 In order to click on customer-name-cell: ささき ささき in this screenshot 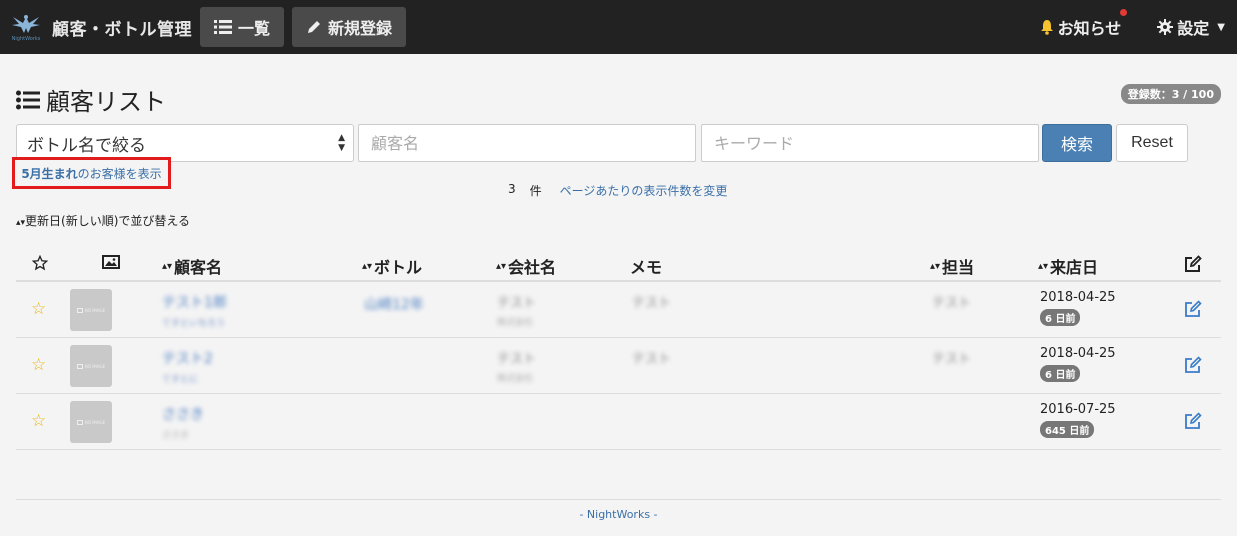, I will do `click(183, 422)`.